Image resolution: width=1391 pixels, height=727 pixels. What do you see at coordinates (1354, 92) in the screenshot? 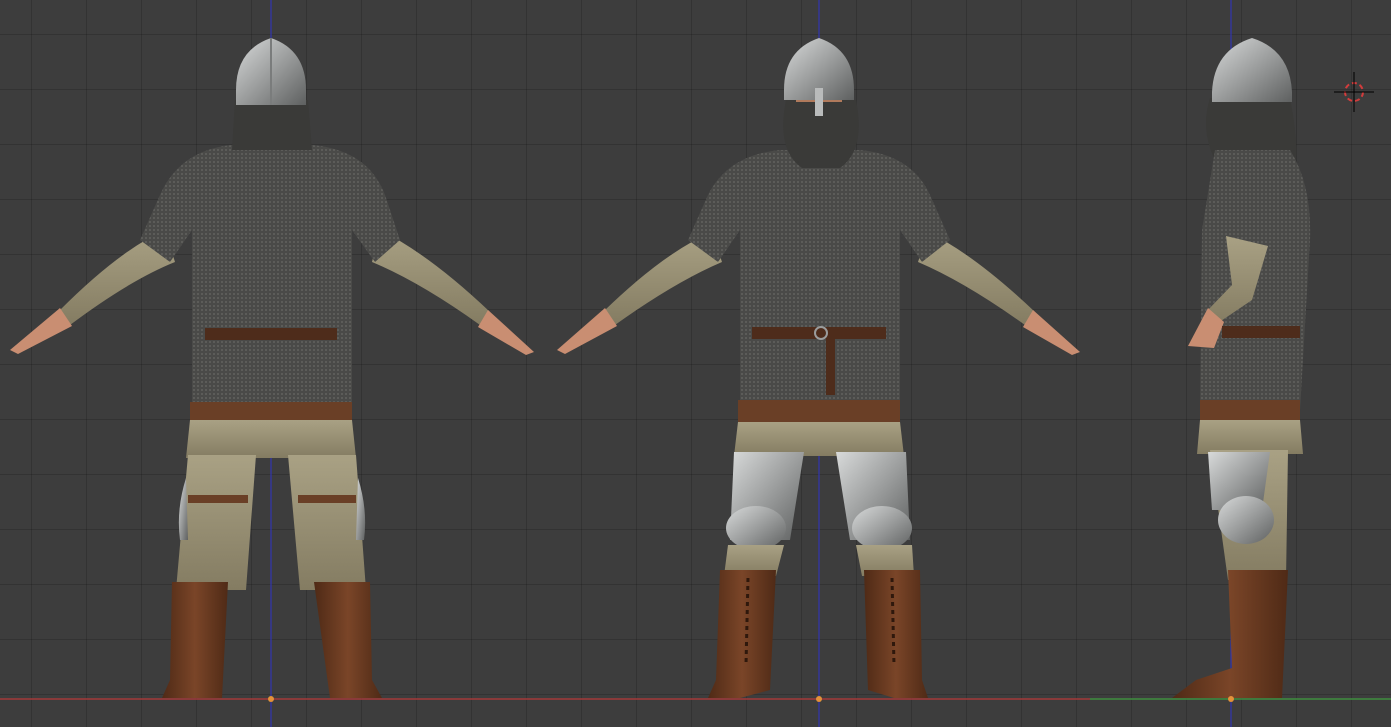
I see `3d-cursor` at bounding box center [1354, 92].